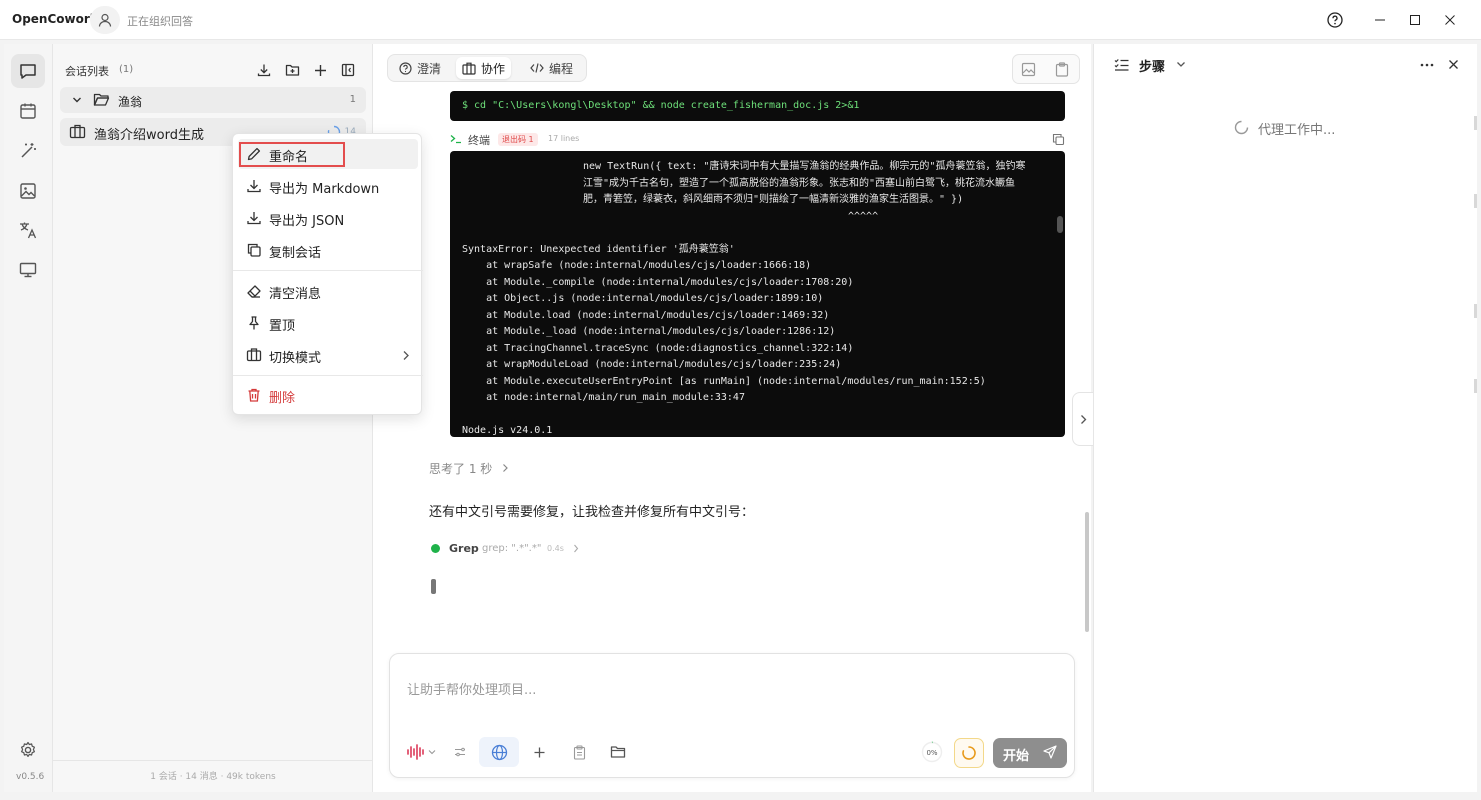 The width and height of the screenshot is (1481, 800). I want to click on folder-plus-icon, so click(292, 70).